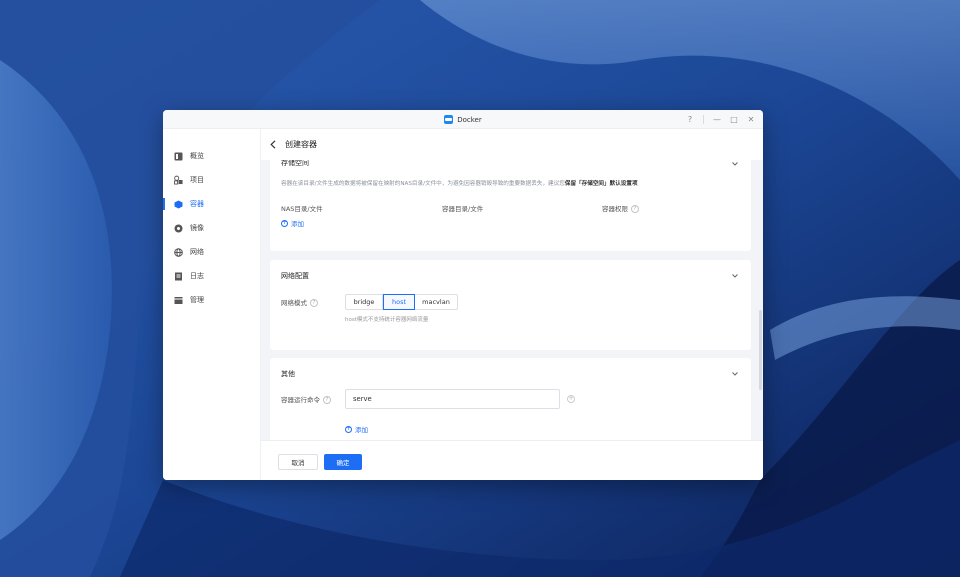  What do you see at coordinates (178, 300) in the screenshot?
I see `manage-icon` at bounding box center [178, 300].